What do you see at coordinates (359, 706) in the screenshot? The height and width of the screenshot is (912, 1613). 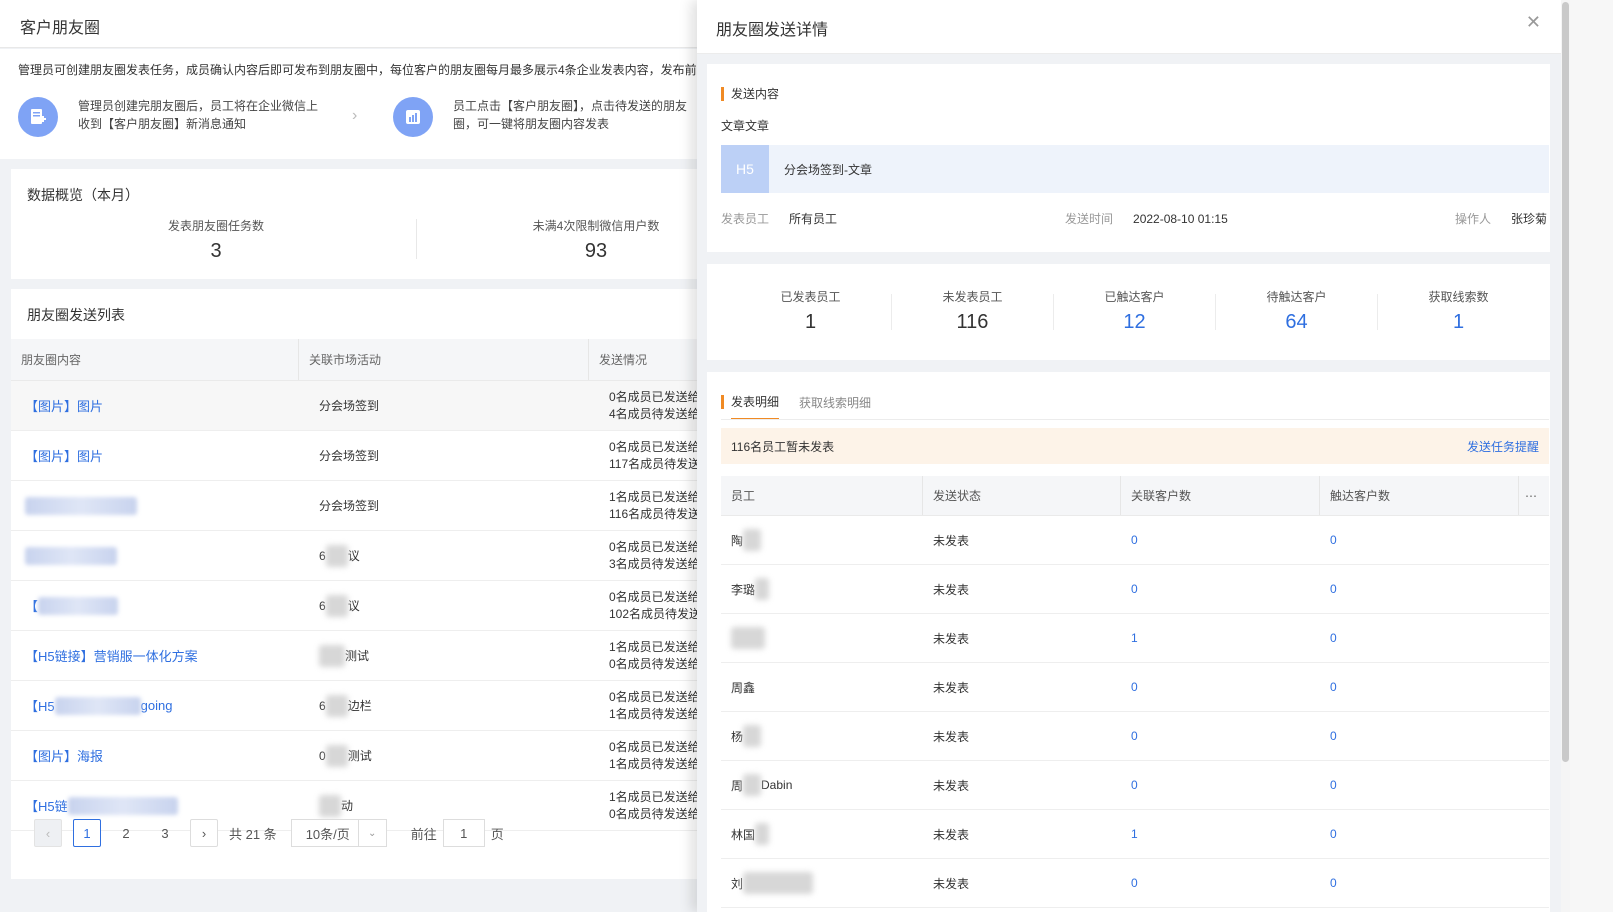 I see `activity-text: 边栏` at bounding box center [359, 706].